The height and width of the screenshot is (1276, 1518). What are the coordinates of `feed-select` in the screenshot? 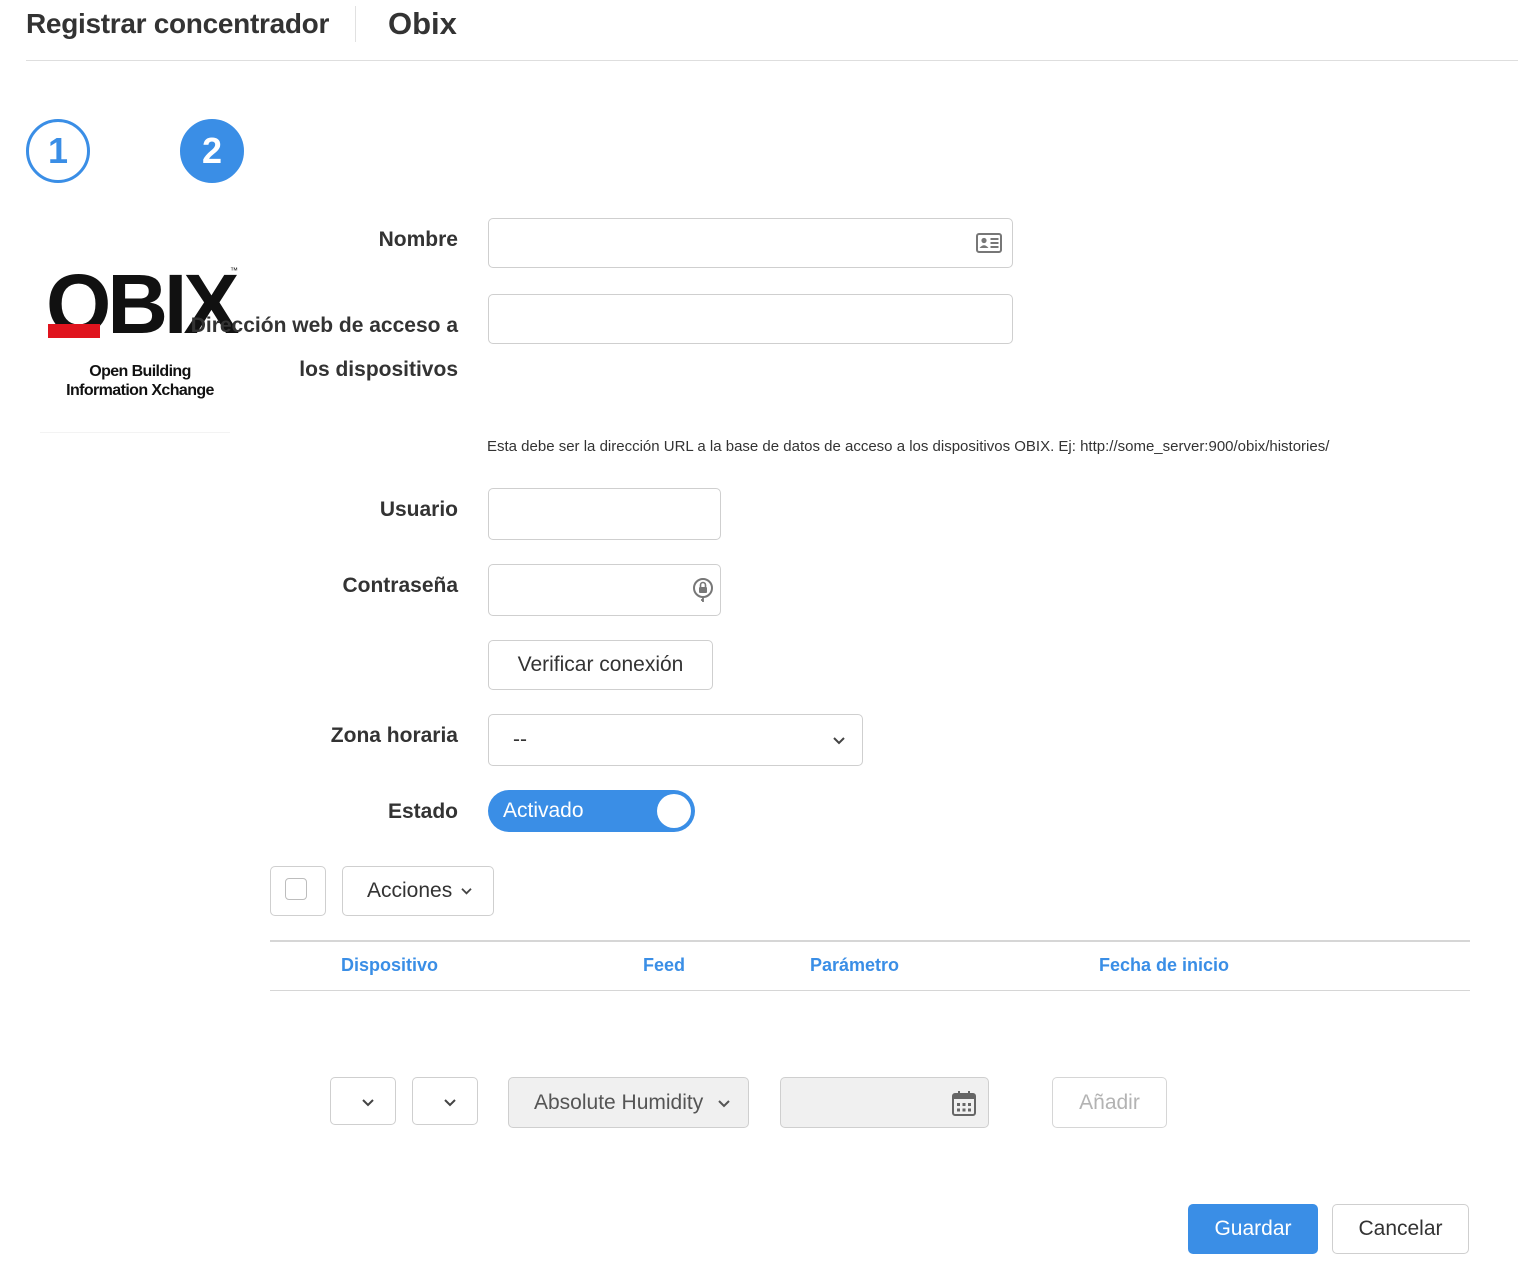 It's located at (445, 1101).